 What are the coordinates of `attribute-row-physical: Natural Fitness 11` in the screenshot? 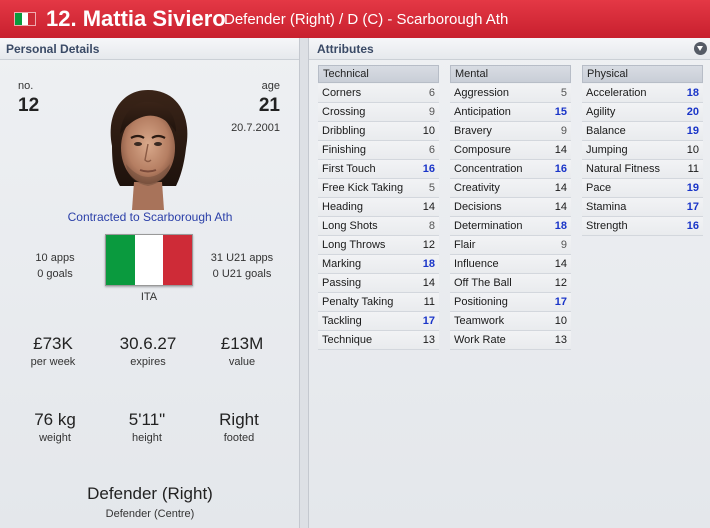 It's located at (642, 169).